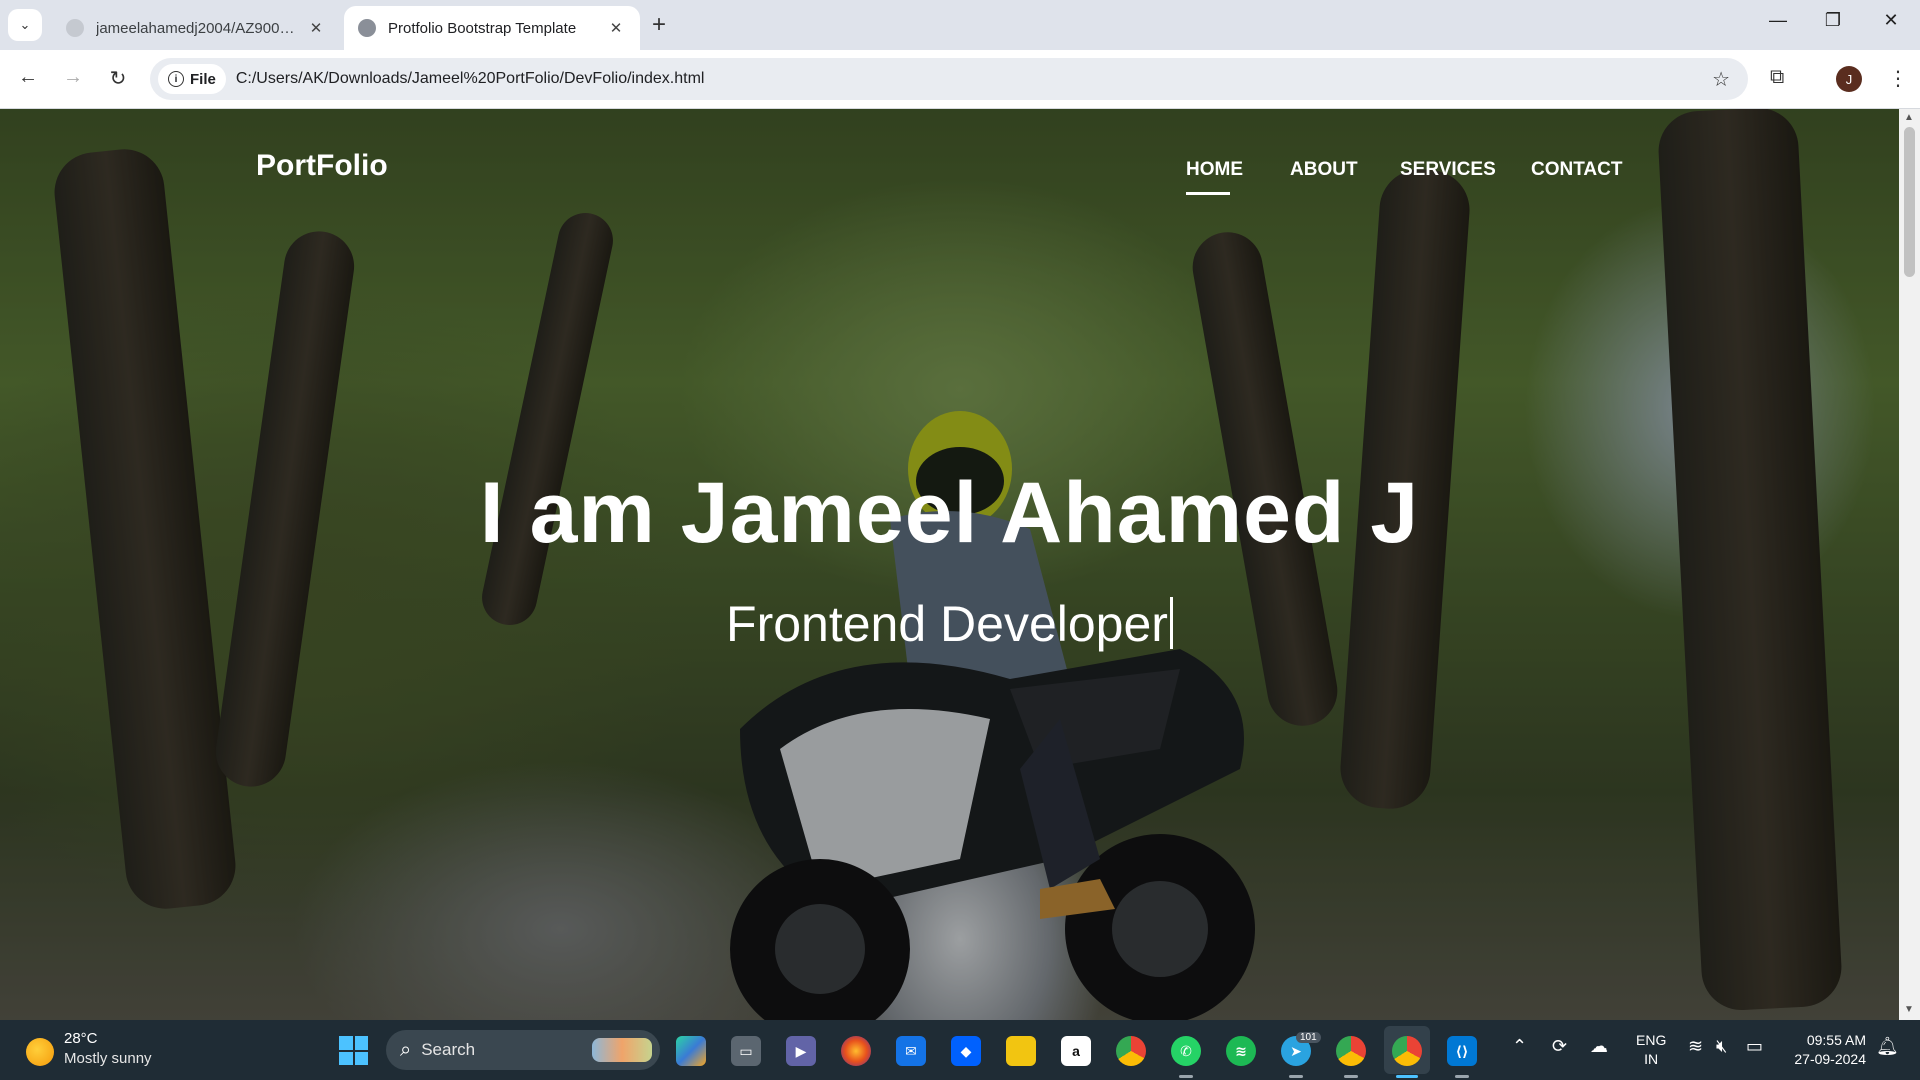 The image size is (1920, 1080). Describe the element at coordinates (1909, 1009) in the screenshot. I see `scroll-down-arrow-icon: ▼` at that location.